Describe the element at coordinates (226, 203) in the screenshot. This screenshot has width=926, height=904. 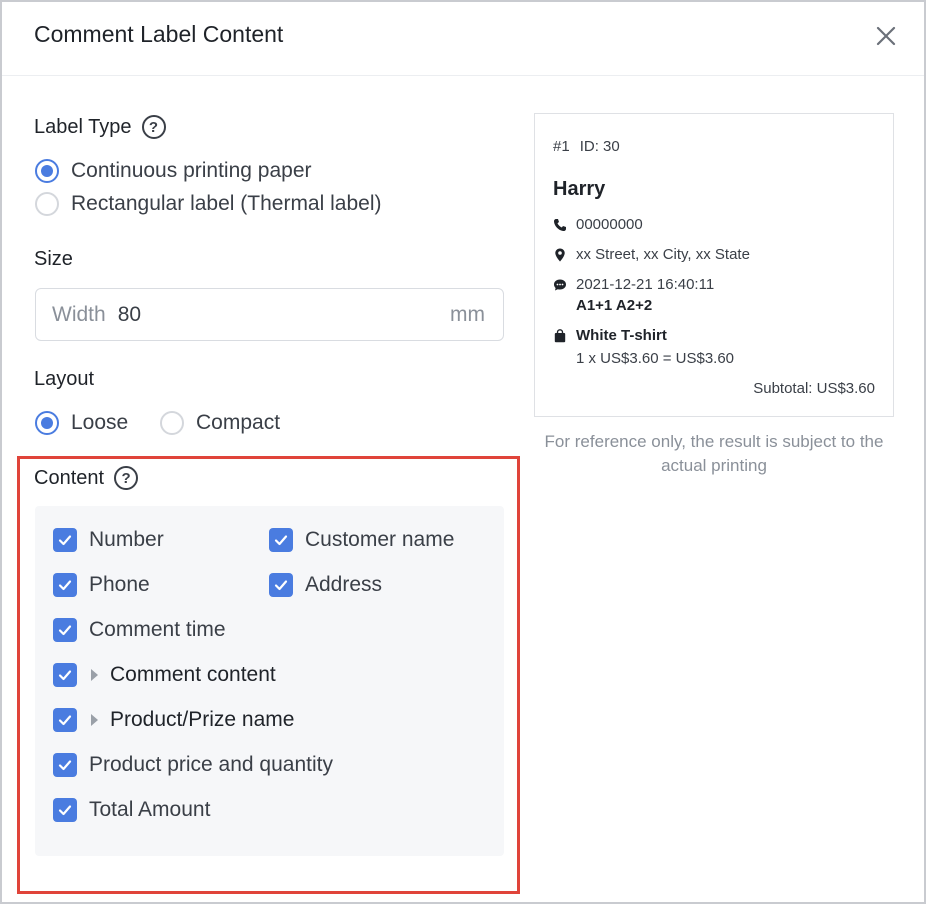
I see `radio-label: Rectangular label (Thermal label)` at that location.